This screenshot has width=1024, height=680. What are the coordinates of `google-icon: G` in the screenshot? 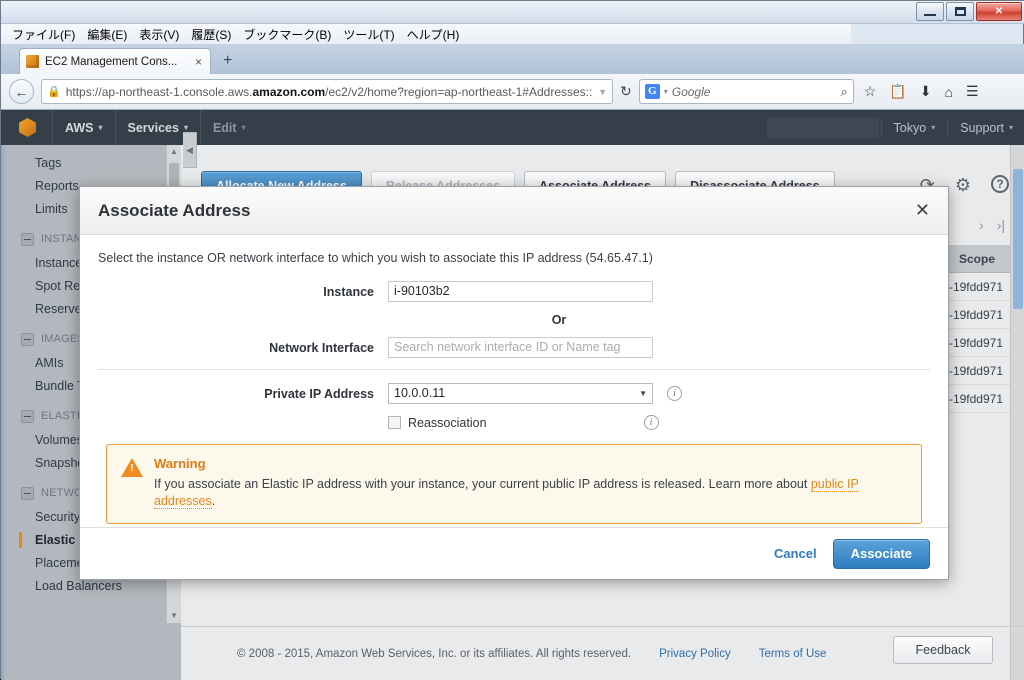 It's located at (652, 91).